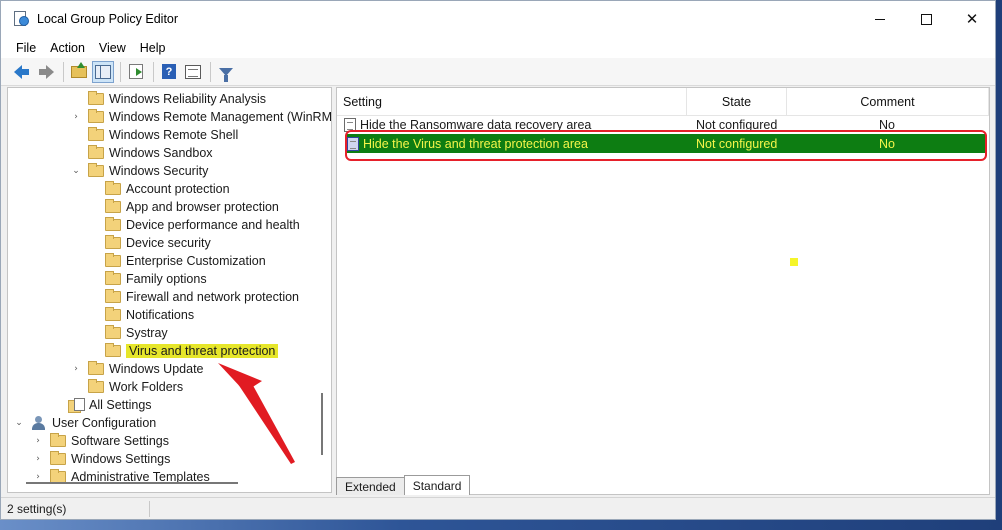  I want to click on menu-help: Help, so click(153, 48).